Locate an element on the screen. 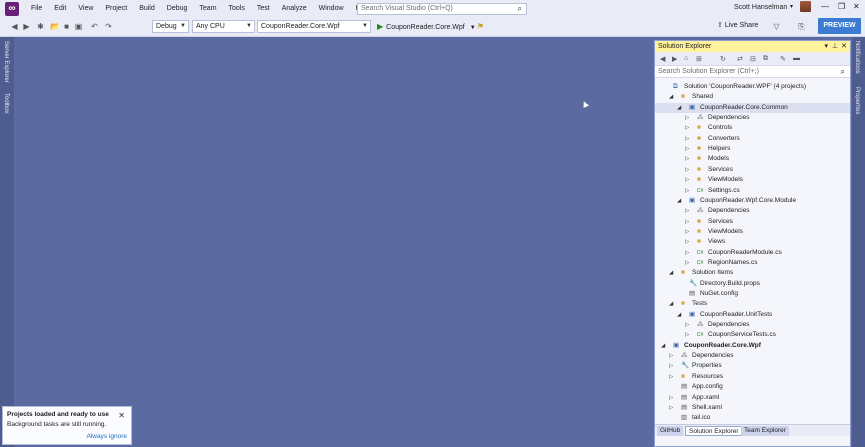 The width and height of the screenshot is (865, 447). tree-row: ▷ ■ Models is located at coordinates (752, 159).